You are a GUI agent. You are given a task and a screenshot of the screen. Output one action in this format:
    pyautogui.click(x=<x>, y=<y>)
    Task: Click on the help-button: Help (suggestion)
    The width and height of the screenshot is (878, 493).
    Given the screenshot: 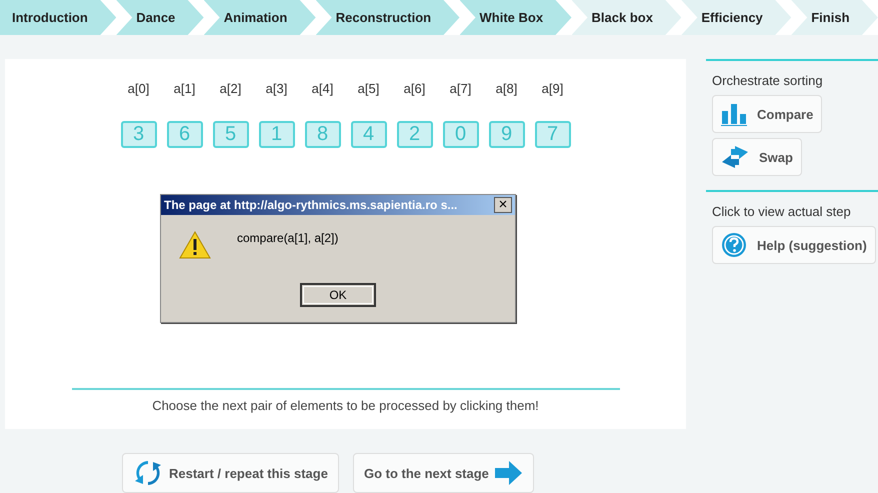 What is the action you would take?
    pyautogui.click(x=794, y=245)
    